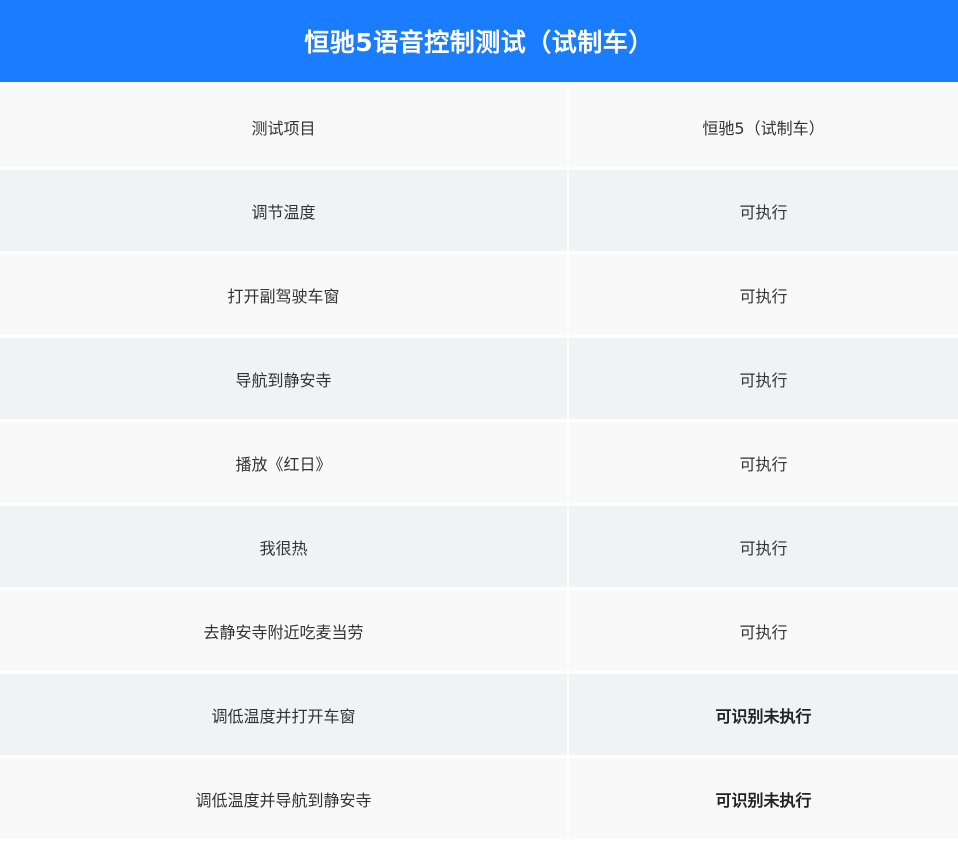 The image size is (958, 854). Describe the element at coordinates (283, 126) in the screenshot. I see `header-cell-item: 测试项目` at that location.